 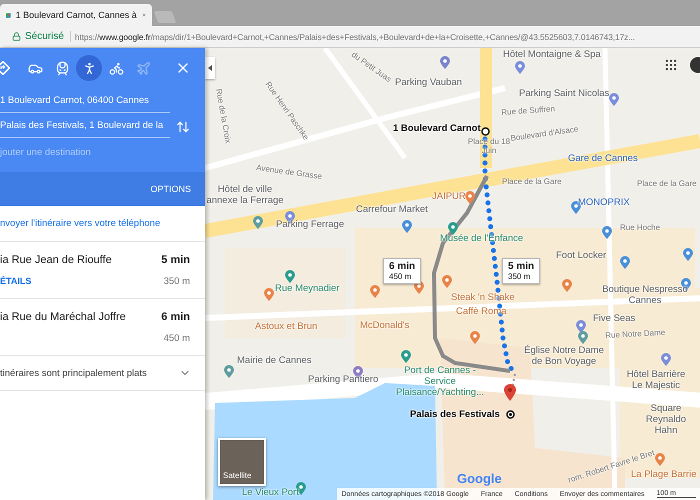 What do you see at coordinates (286, 327) in the screenshot?
I see `map-label: Astoux et Brun` at bounding box center [286, 327].